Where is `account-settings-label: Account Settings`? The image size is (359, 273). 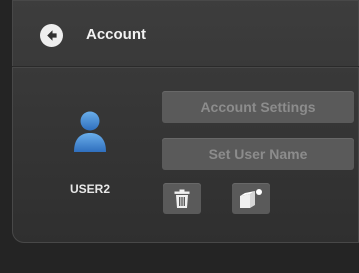 account-settings-label: Account Settings is located at coordinates (258, 107).